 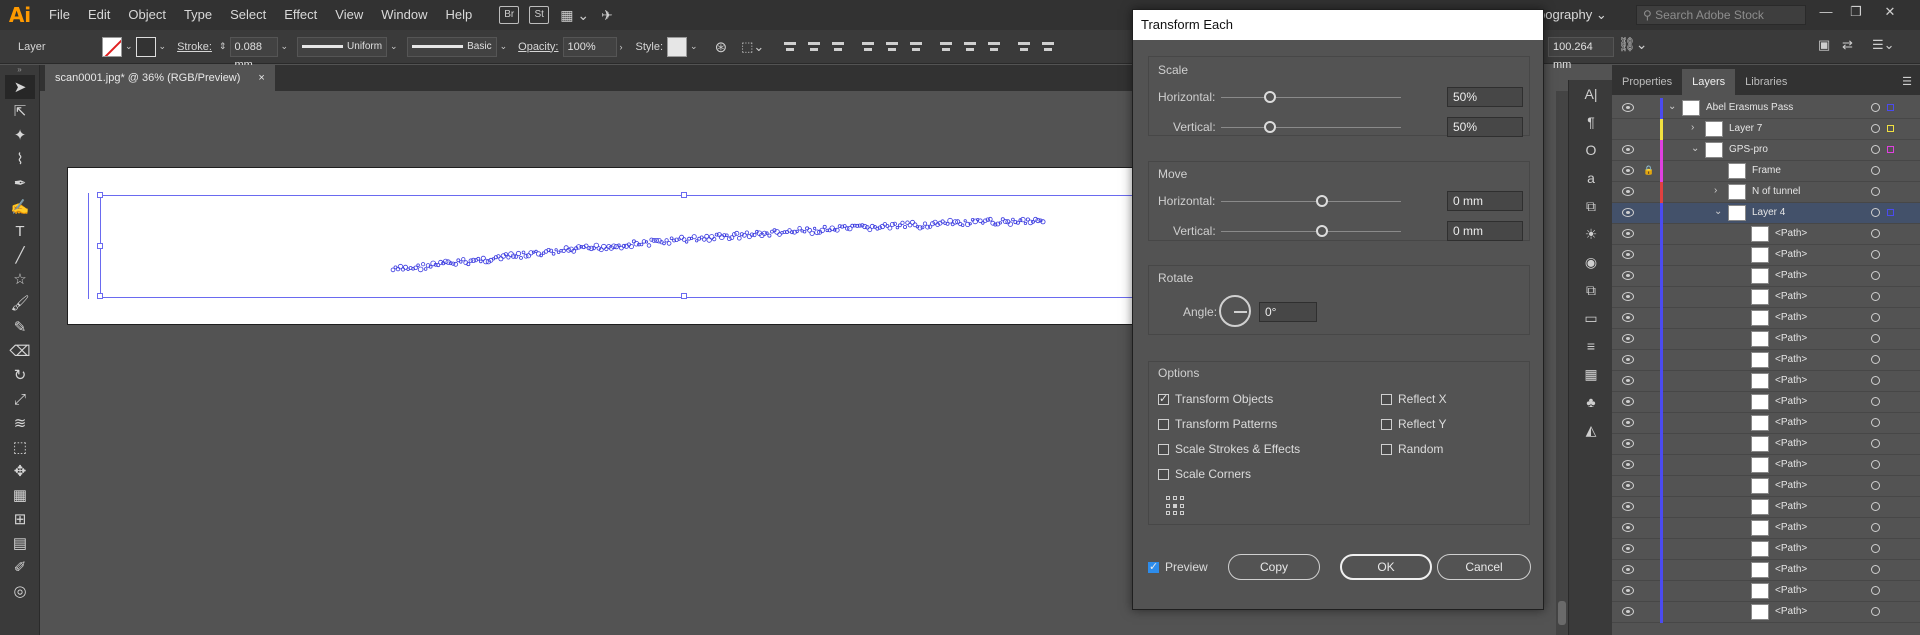 What do you see at coordinates (1591, 94) in the screenshot?
I see `character-panel-icon: A|` at bounding box center [1591, 94].